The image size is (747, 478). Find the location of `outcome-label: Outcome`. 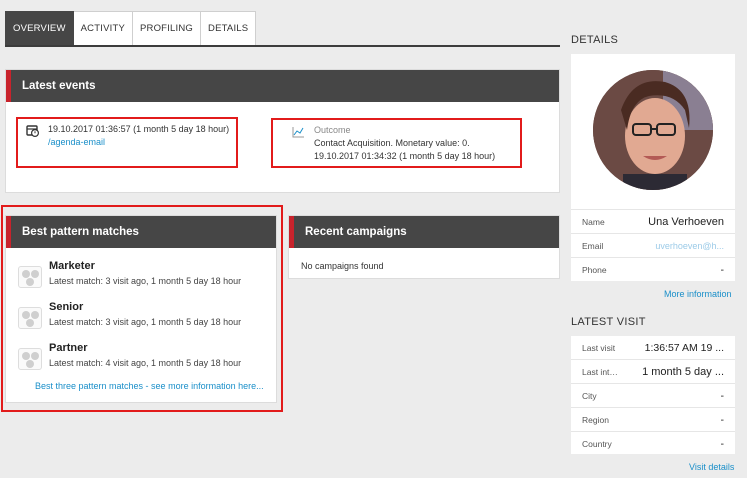

outcome-label: Outcome is located at coordinates (332, 130).